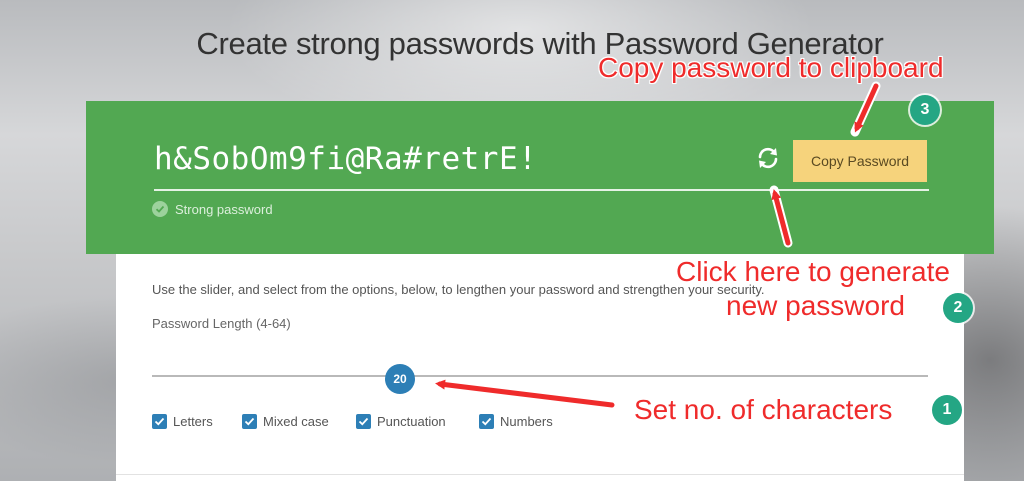 The height and width of the screenshot is (481, 1024). What do you see at coordinates (526, 421) in the screenshot?
I see `checkbox-label: Numbers` at bounding box center [526, 421].